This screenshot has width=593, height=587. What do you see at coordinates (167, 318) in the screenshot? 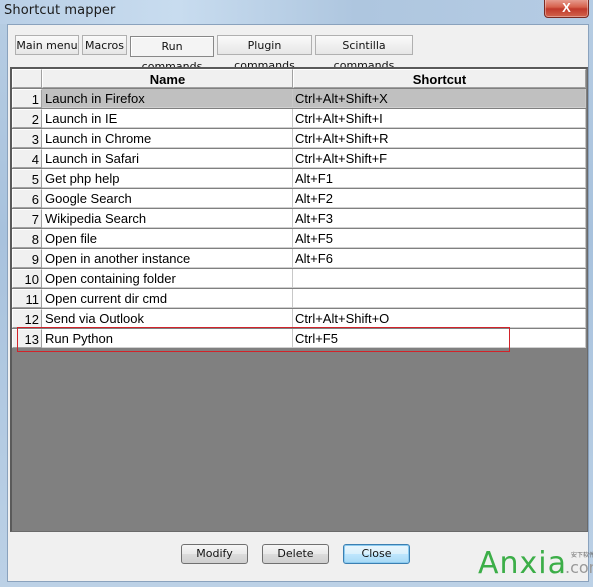
I see `command-name-cell: Send via Outlook` at bounding box center [167, 318].